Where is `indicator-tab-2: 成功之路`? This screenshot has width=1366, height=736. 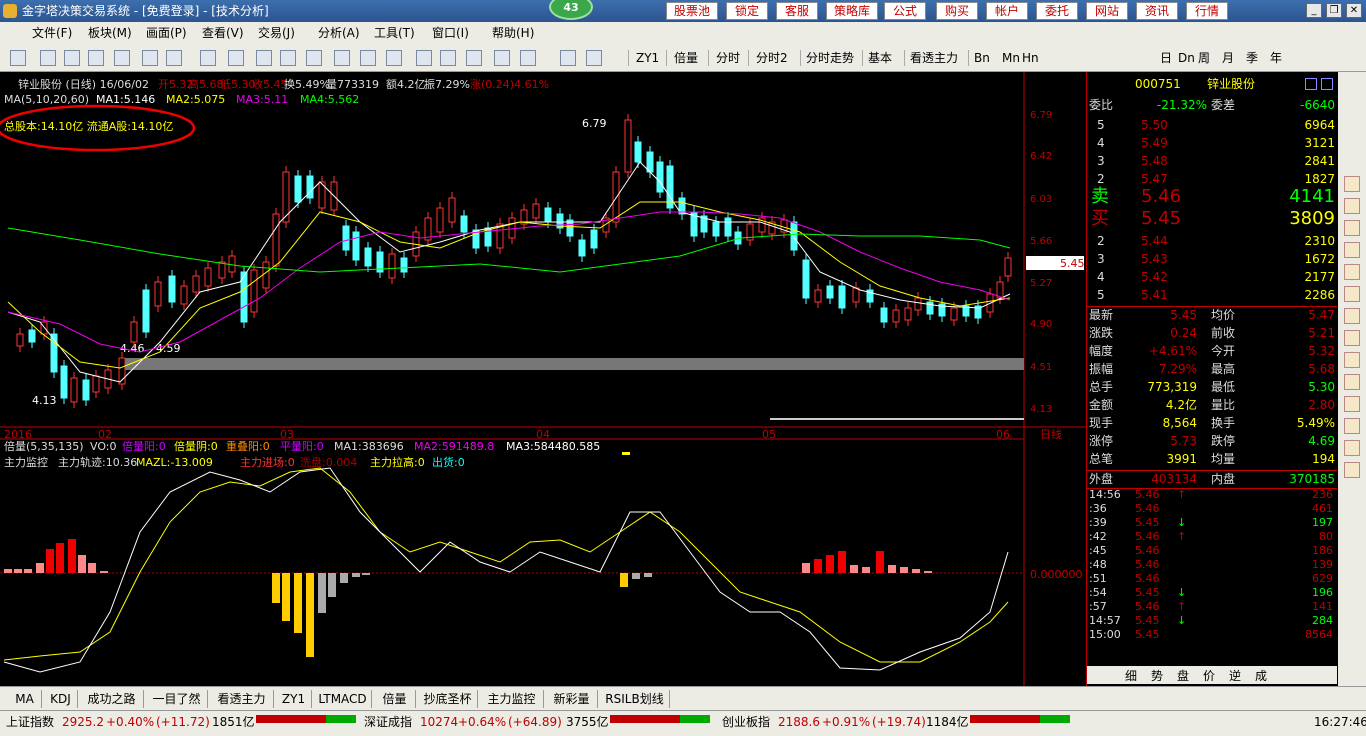 indicator-tab-2: 成功之路 is located at coordinates (112, 699).